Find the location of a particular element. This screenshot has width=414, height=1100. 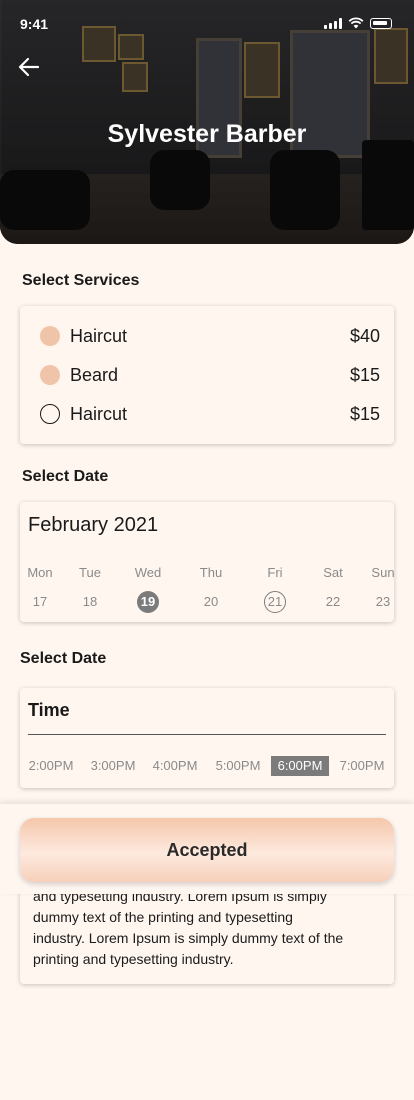

weekday-label: Sun is located at coordinates (382, 572).